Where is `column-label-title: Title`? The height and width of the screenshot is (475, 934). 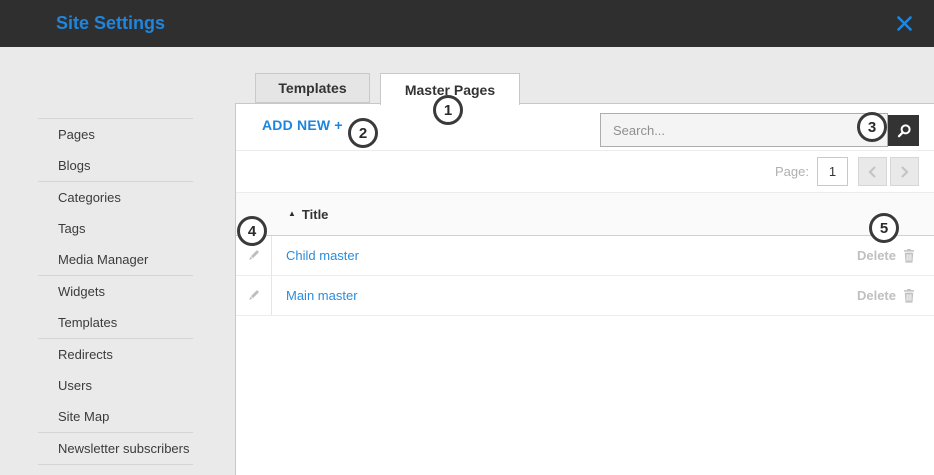
column-label-title: Title is located at coordinates (315, 214).